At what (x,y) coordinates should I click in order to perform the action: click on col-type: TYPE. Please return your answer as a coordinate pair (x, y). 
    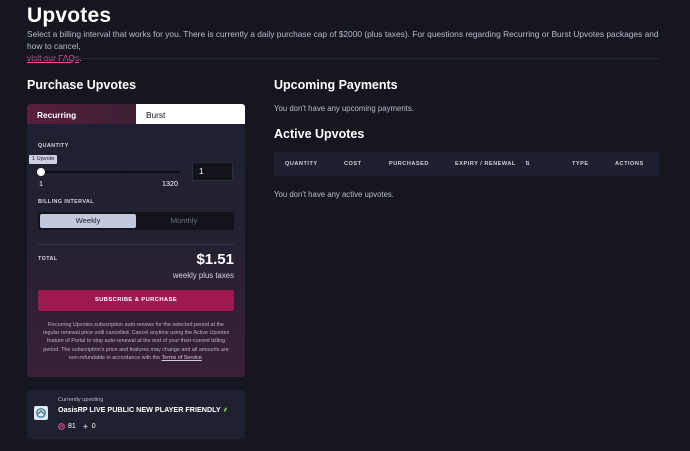
    Looking at the image, I should click on (580, 164).